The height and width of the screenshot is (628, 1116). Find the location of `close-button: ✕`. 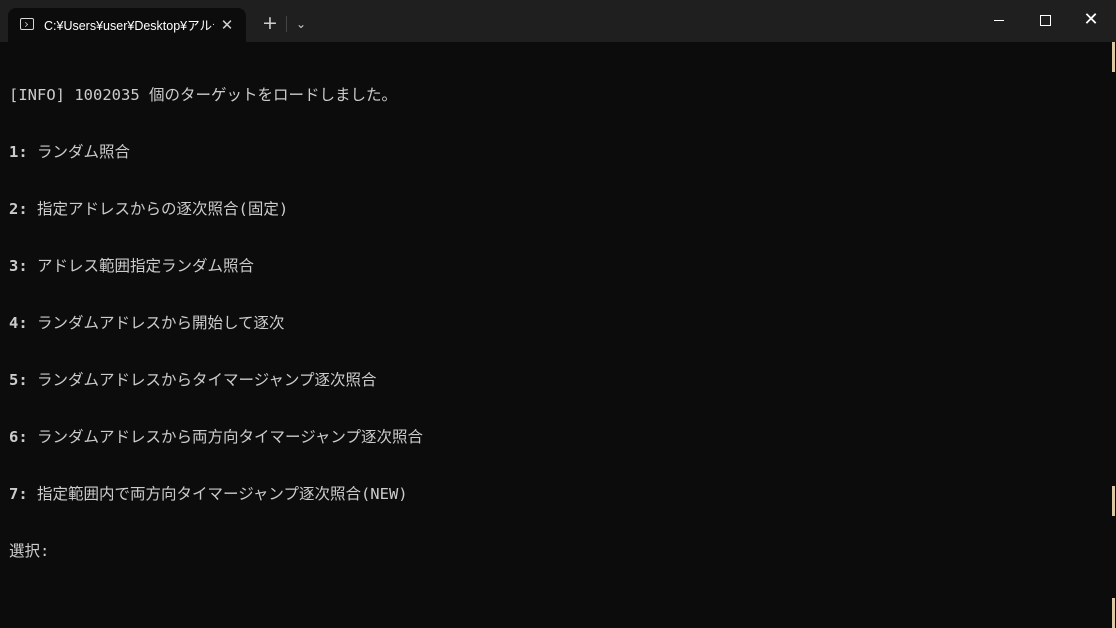

close-button: ✕ is located at coordinates (1091, 20).